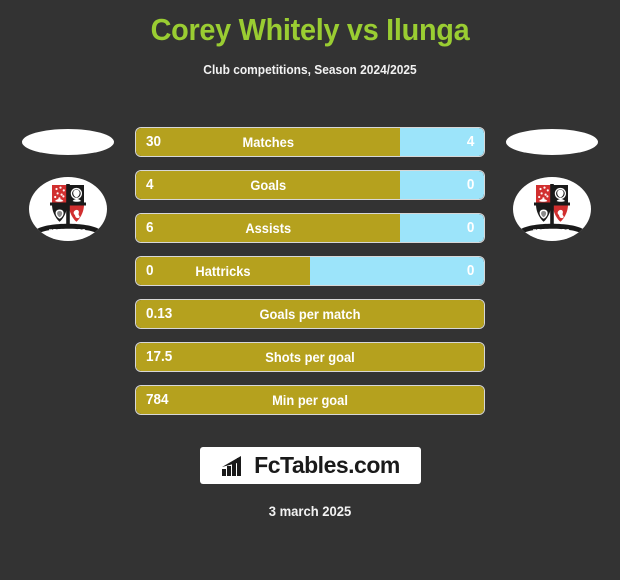 This screenshot has height=580, width=620. I want to click on stat-row: 17.5 Shots per goal, so click(310, 357).